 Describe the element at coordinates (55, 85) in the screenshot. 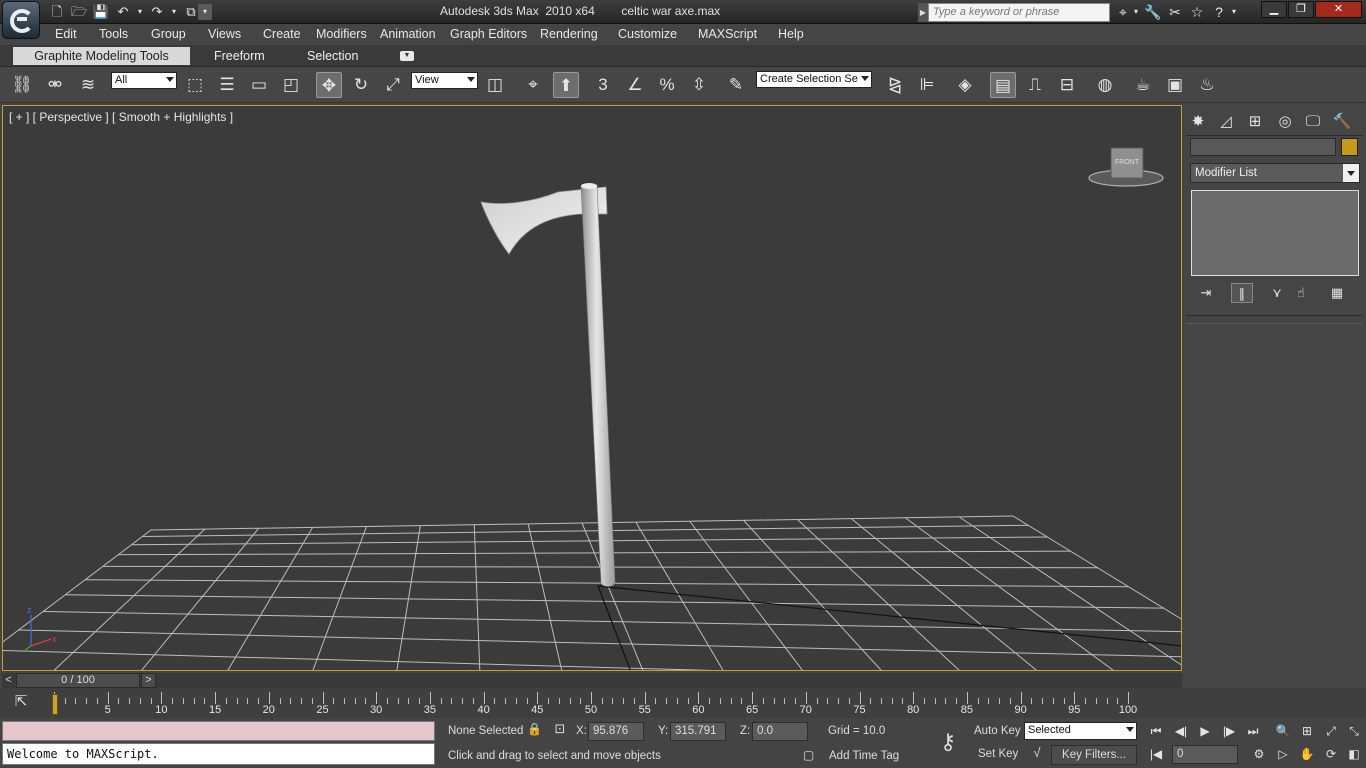

I see `unlink-selection-icon: ⚮` at that location.